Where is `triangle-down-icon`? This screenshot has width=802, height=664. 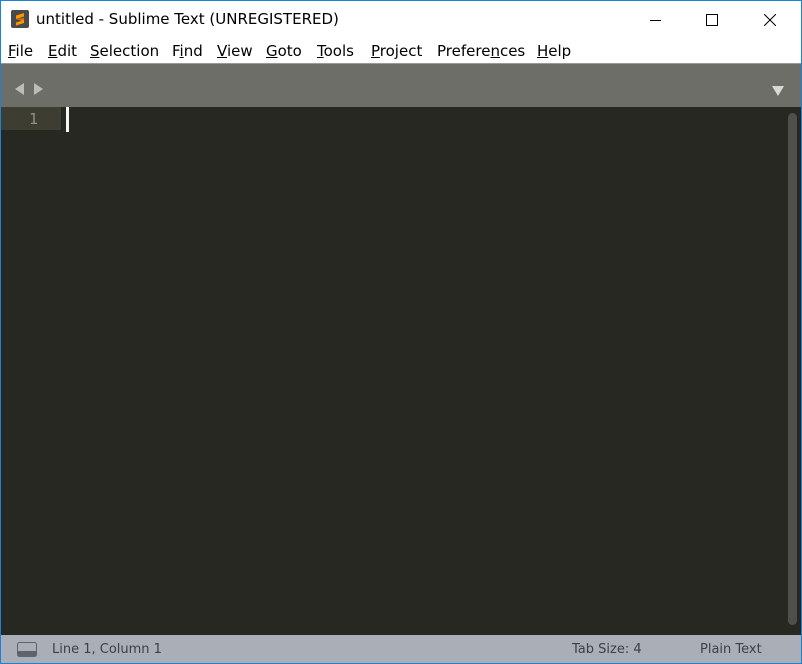
triangle-down-icon is located at coordinates (778, 91).